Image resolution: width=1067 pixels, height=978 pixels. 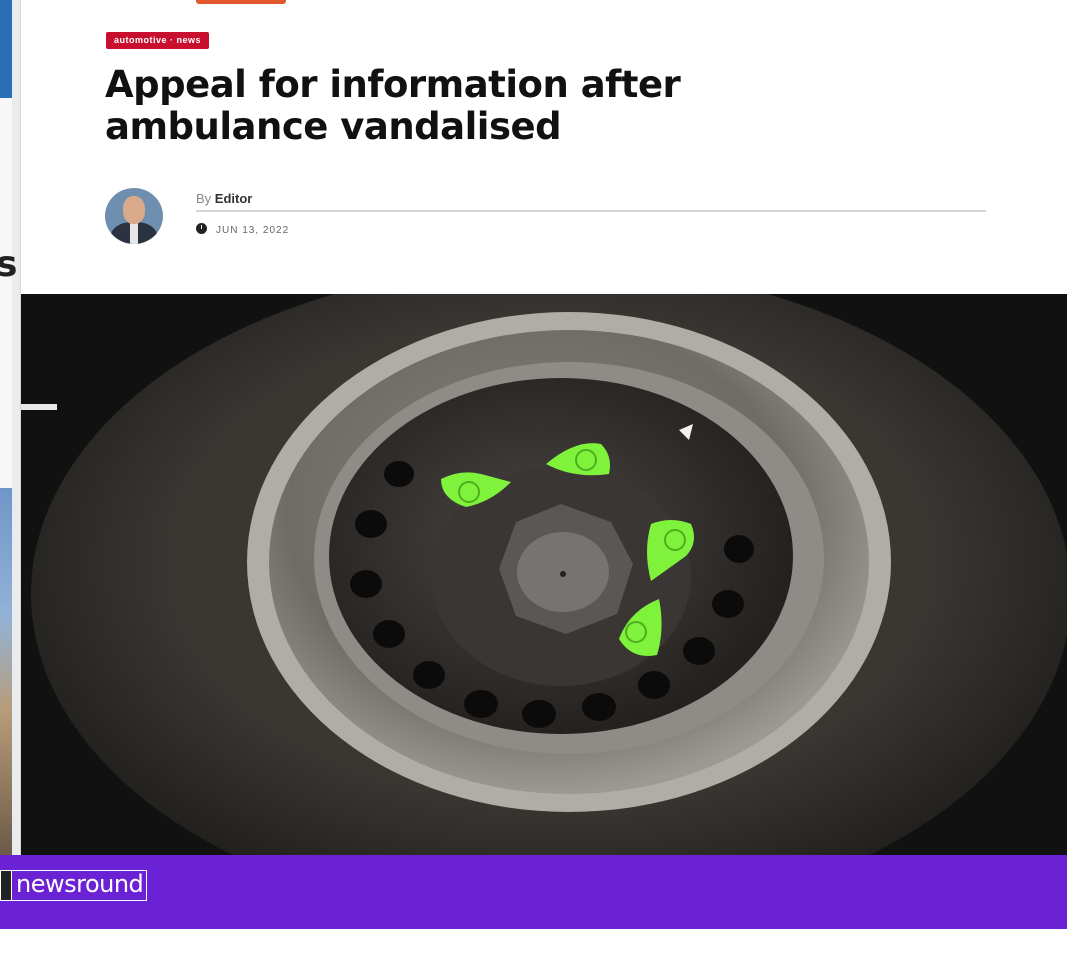 I want to click on background-page-panel, so click(x=6, y=293).